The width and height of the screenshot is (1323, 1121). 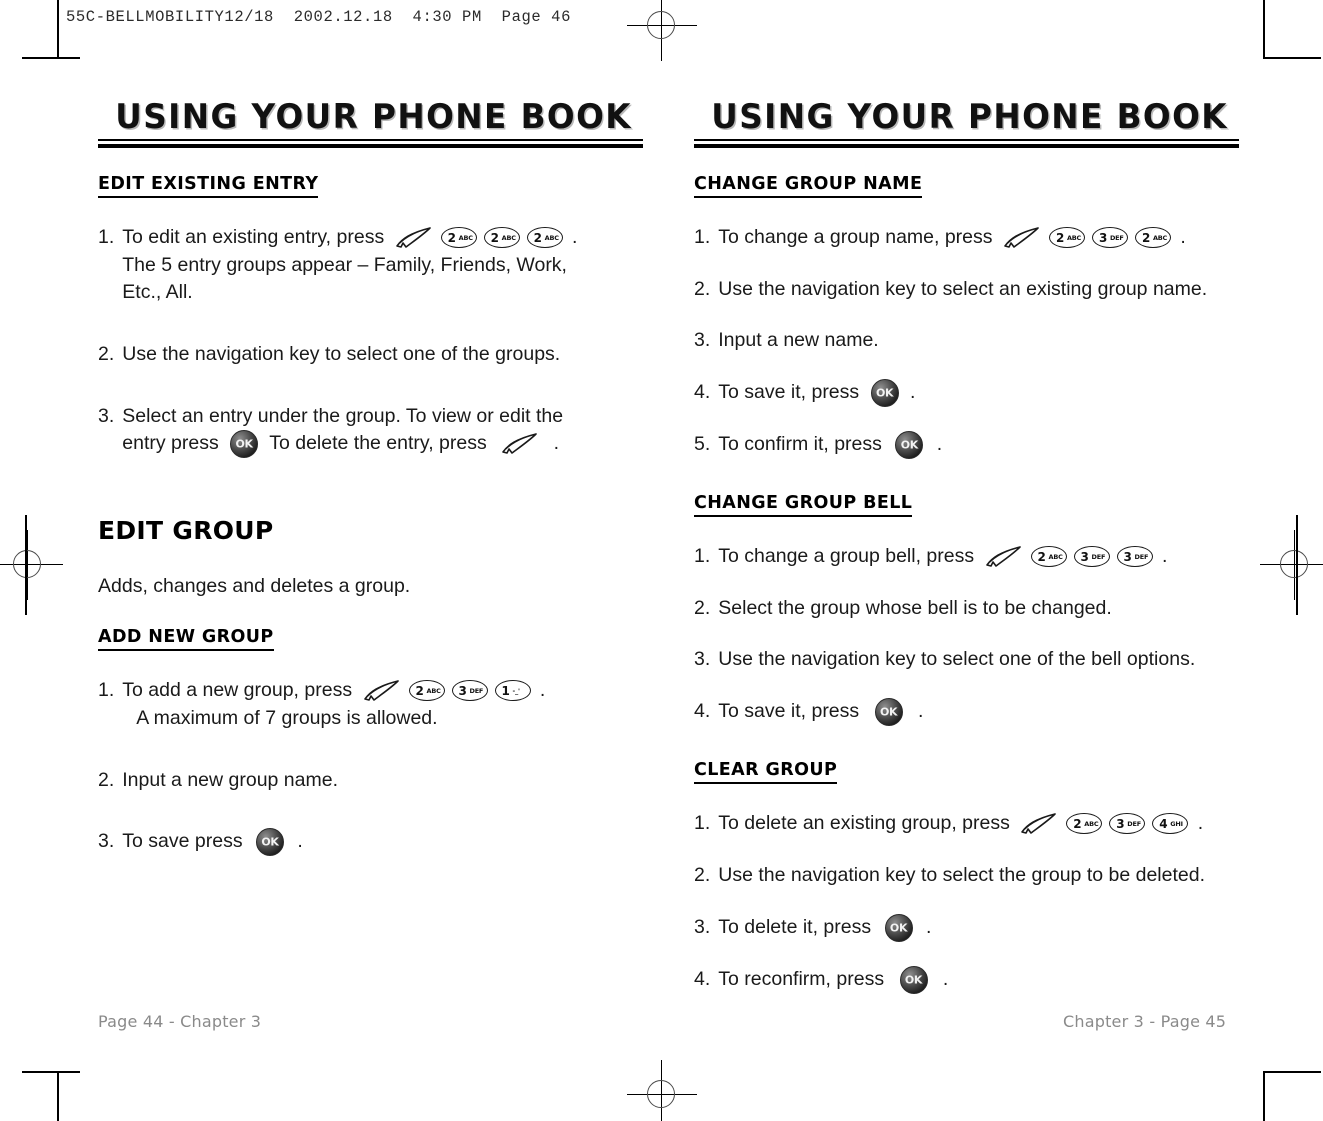 What do you see at coordinates (1068, 557) in the screenshot?
I see `key-sequence-send-2-3-3: 2 ABC 3 DEF 3 DEF` at bounding box center [1068, 557].